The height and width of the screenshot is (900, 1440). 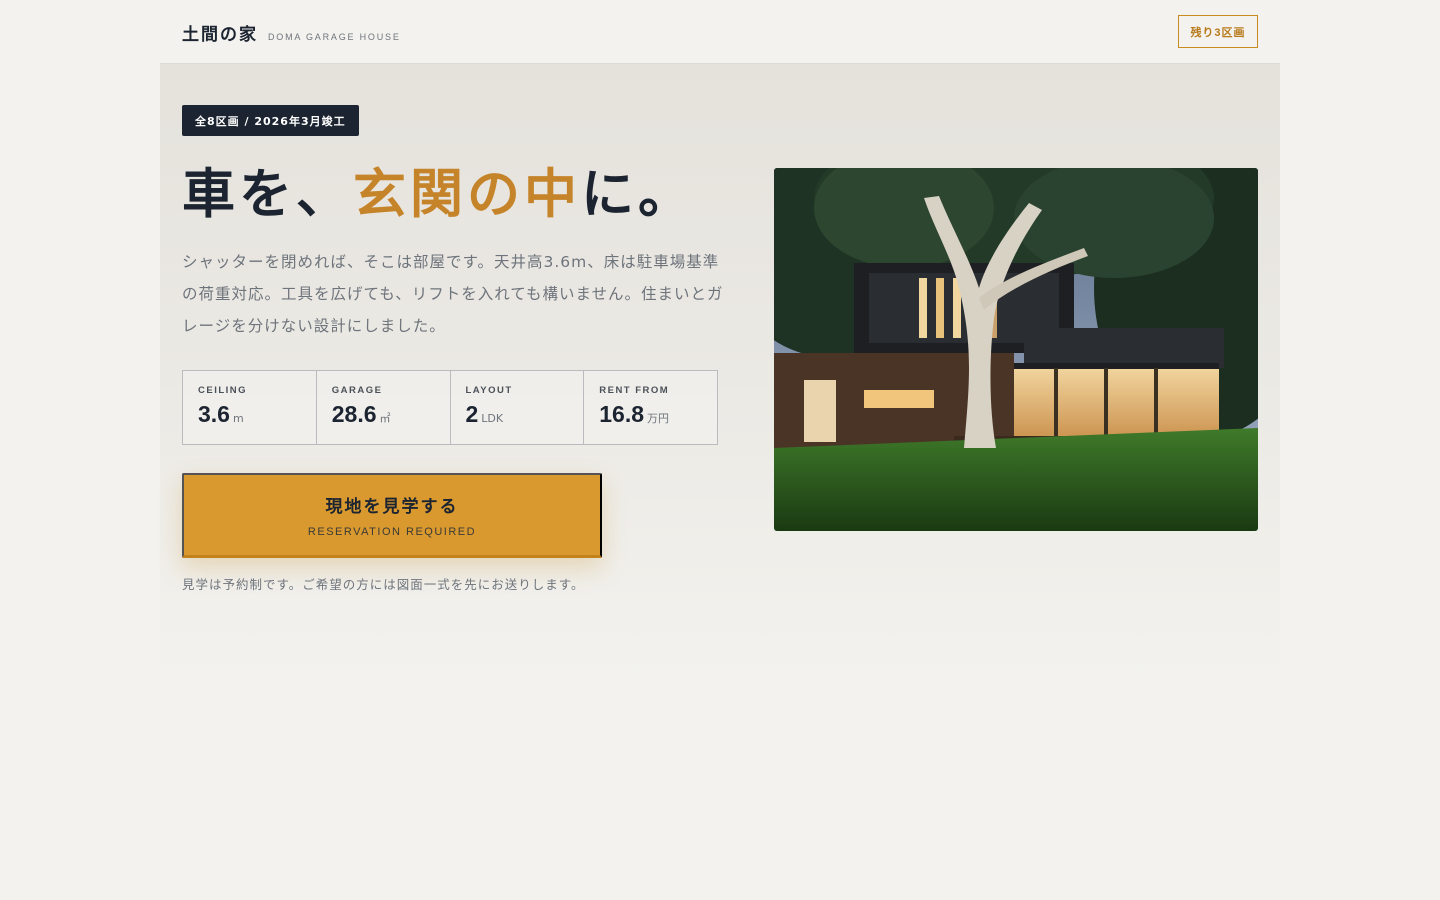 What do you see at coordinates (267, 194) in the screenshot?
I see `headline-part1: 車を、` at bounding box center [267, 194].